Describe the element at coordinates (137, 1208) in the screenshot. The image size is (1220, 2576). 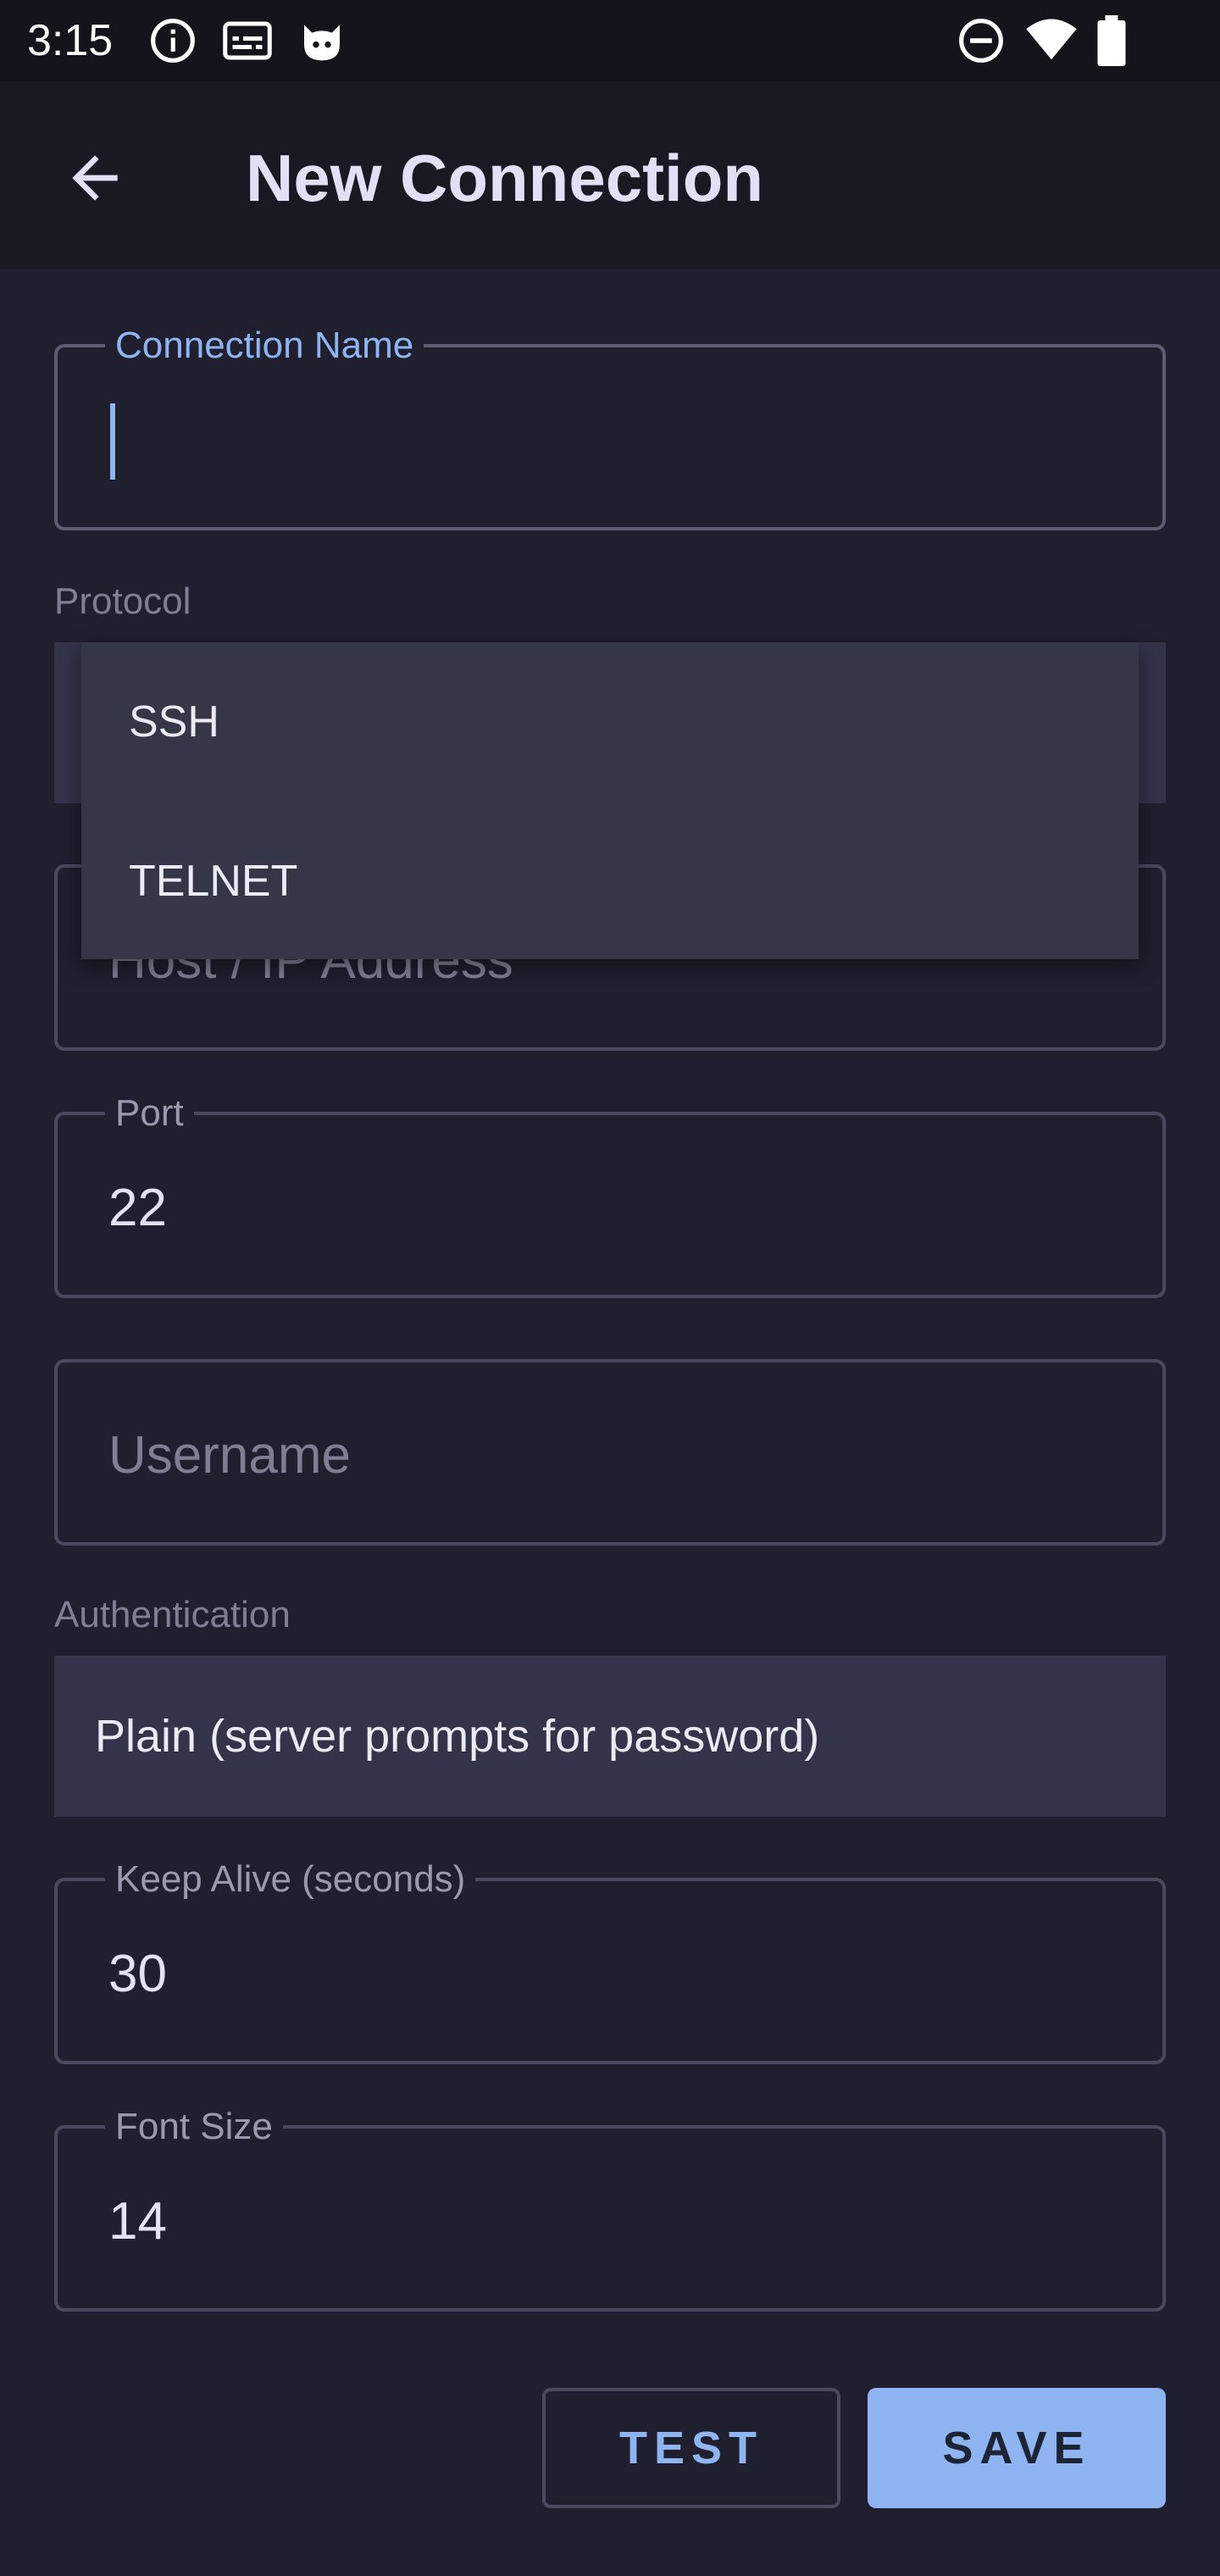
I see `port-value: 22` at that location.